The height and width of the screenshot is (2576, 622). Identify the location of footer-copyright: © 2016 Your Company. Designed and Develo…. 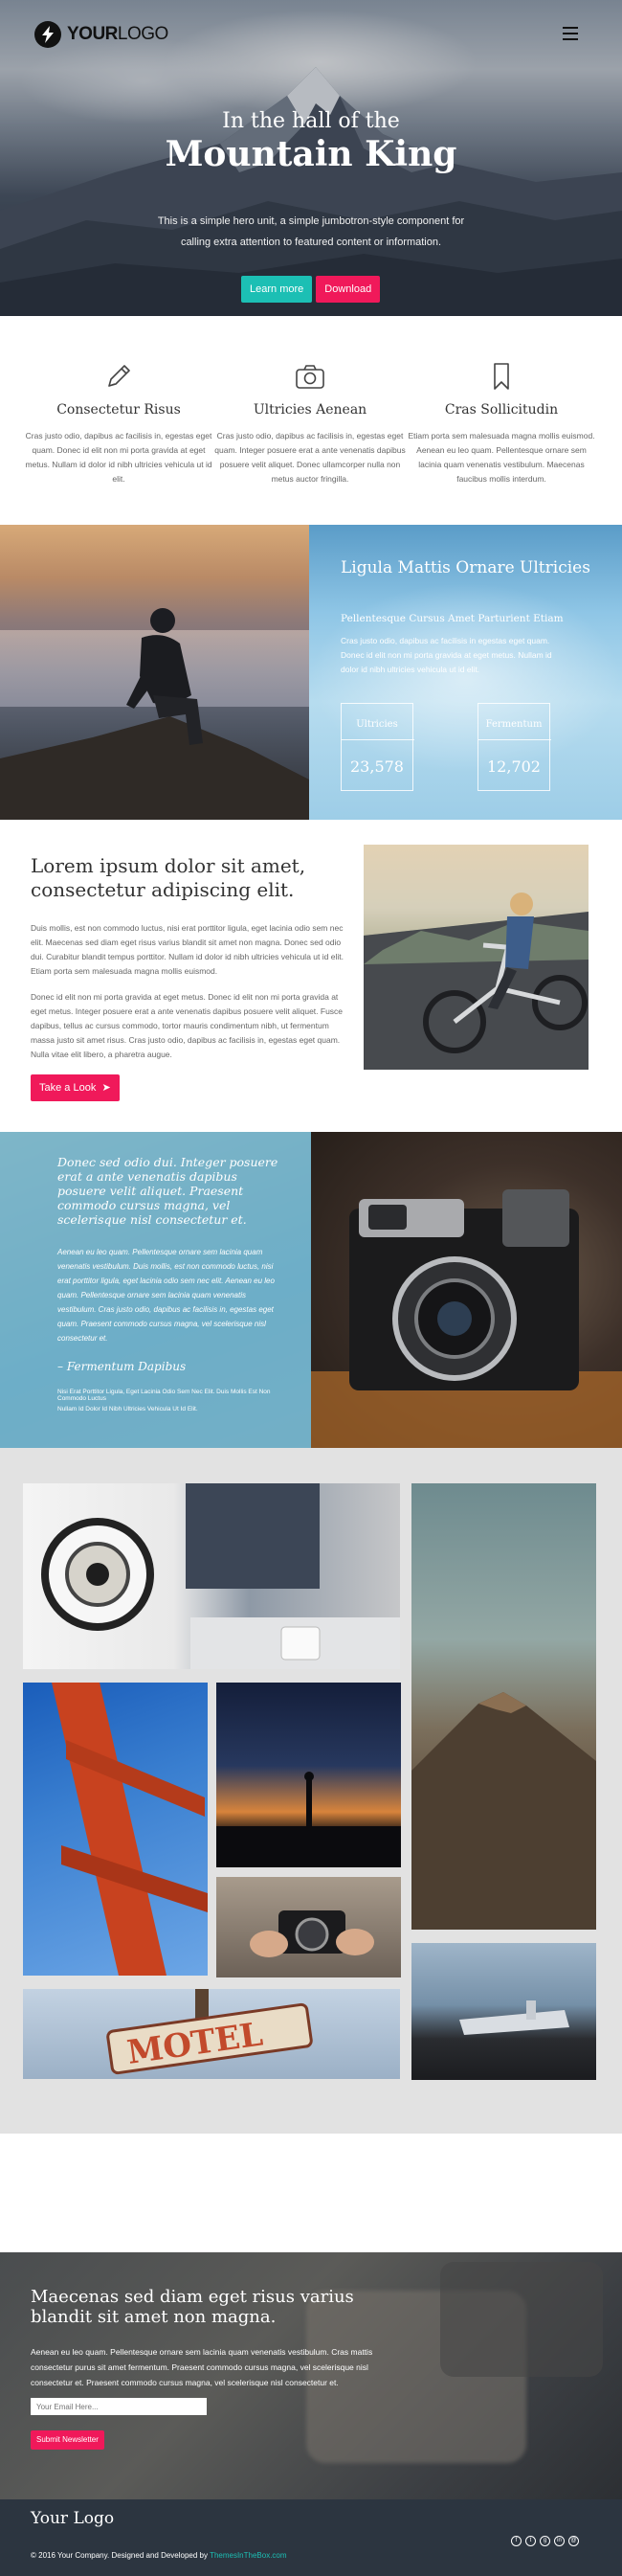
(159, 2555).